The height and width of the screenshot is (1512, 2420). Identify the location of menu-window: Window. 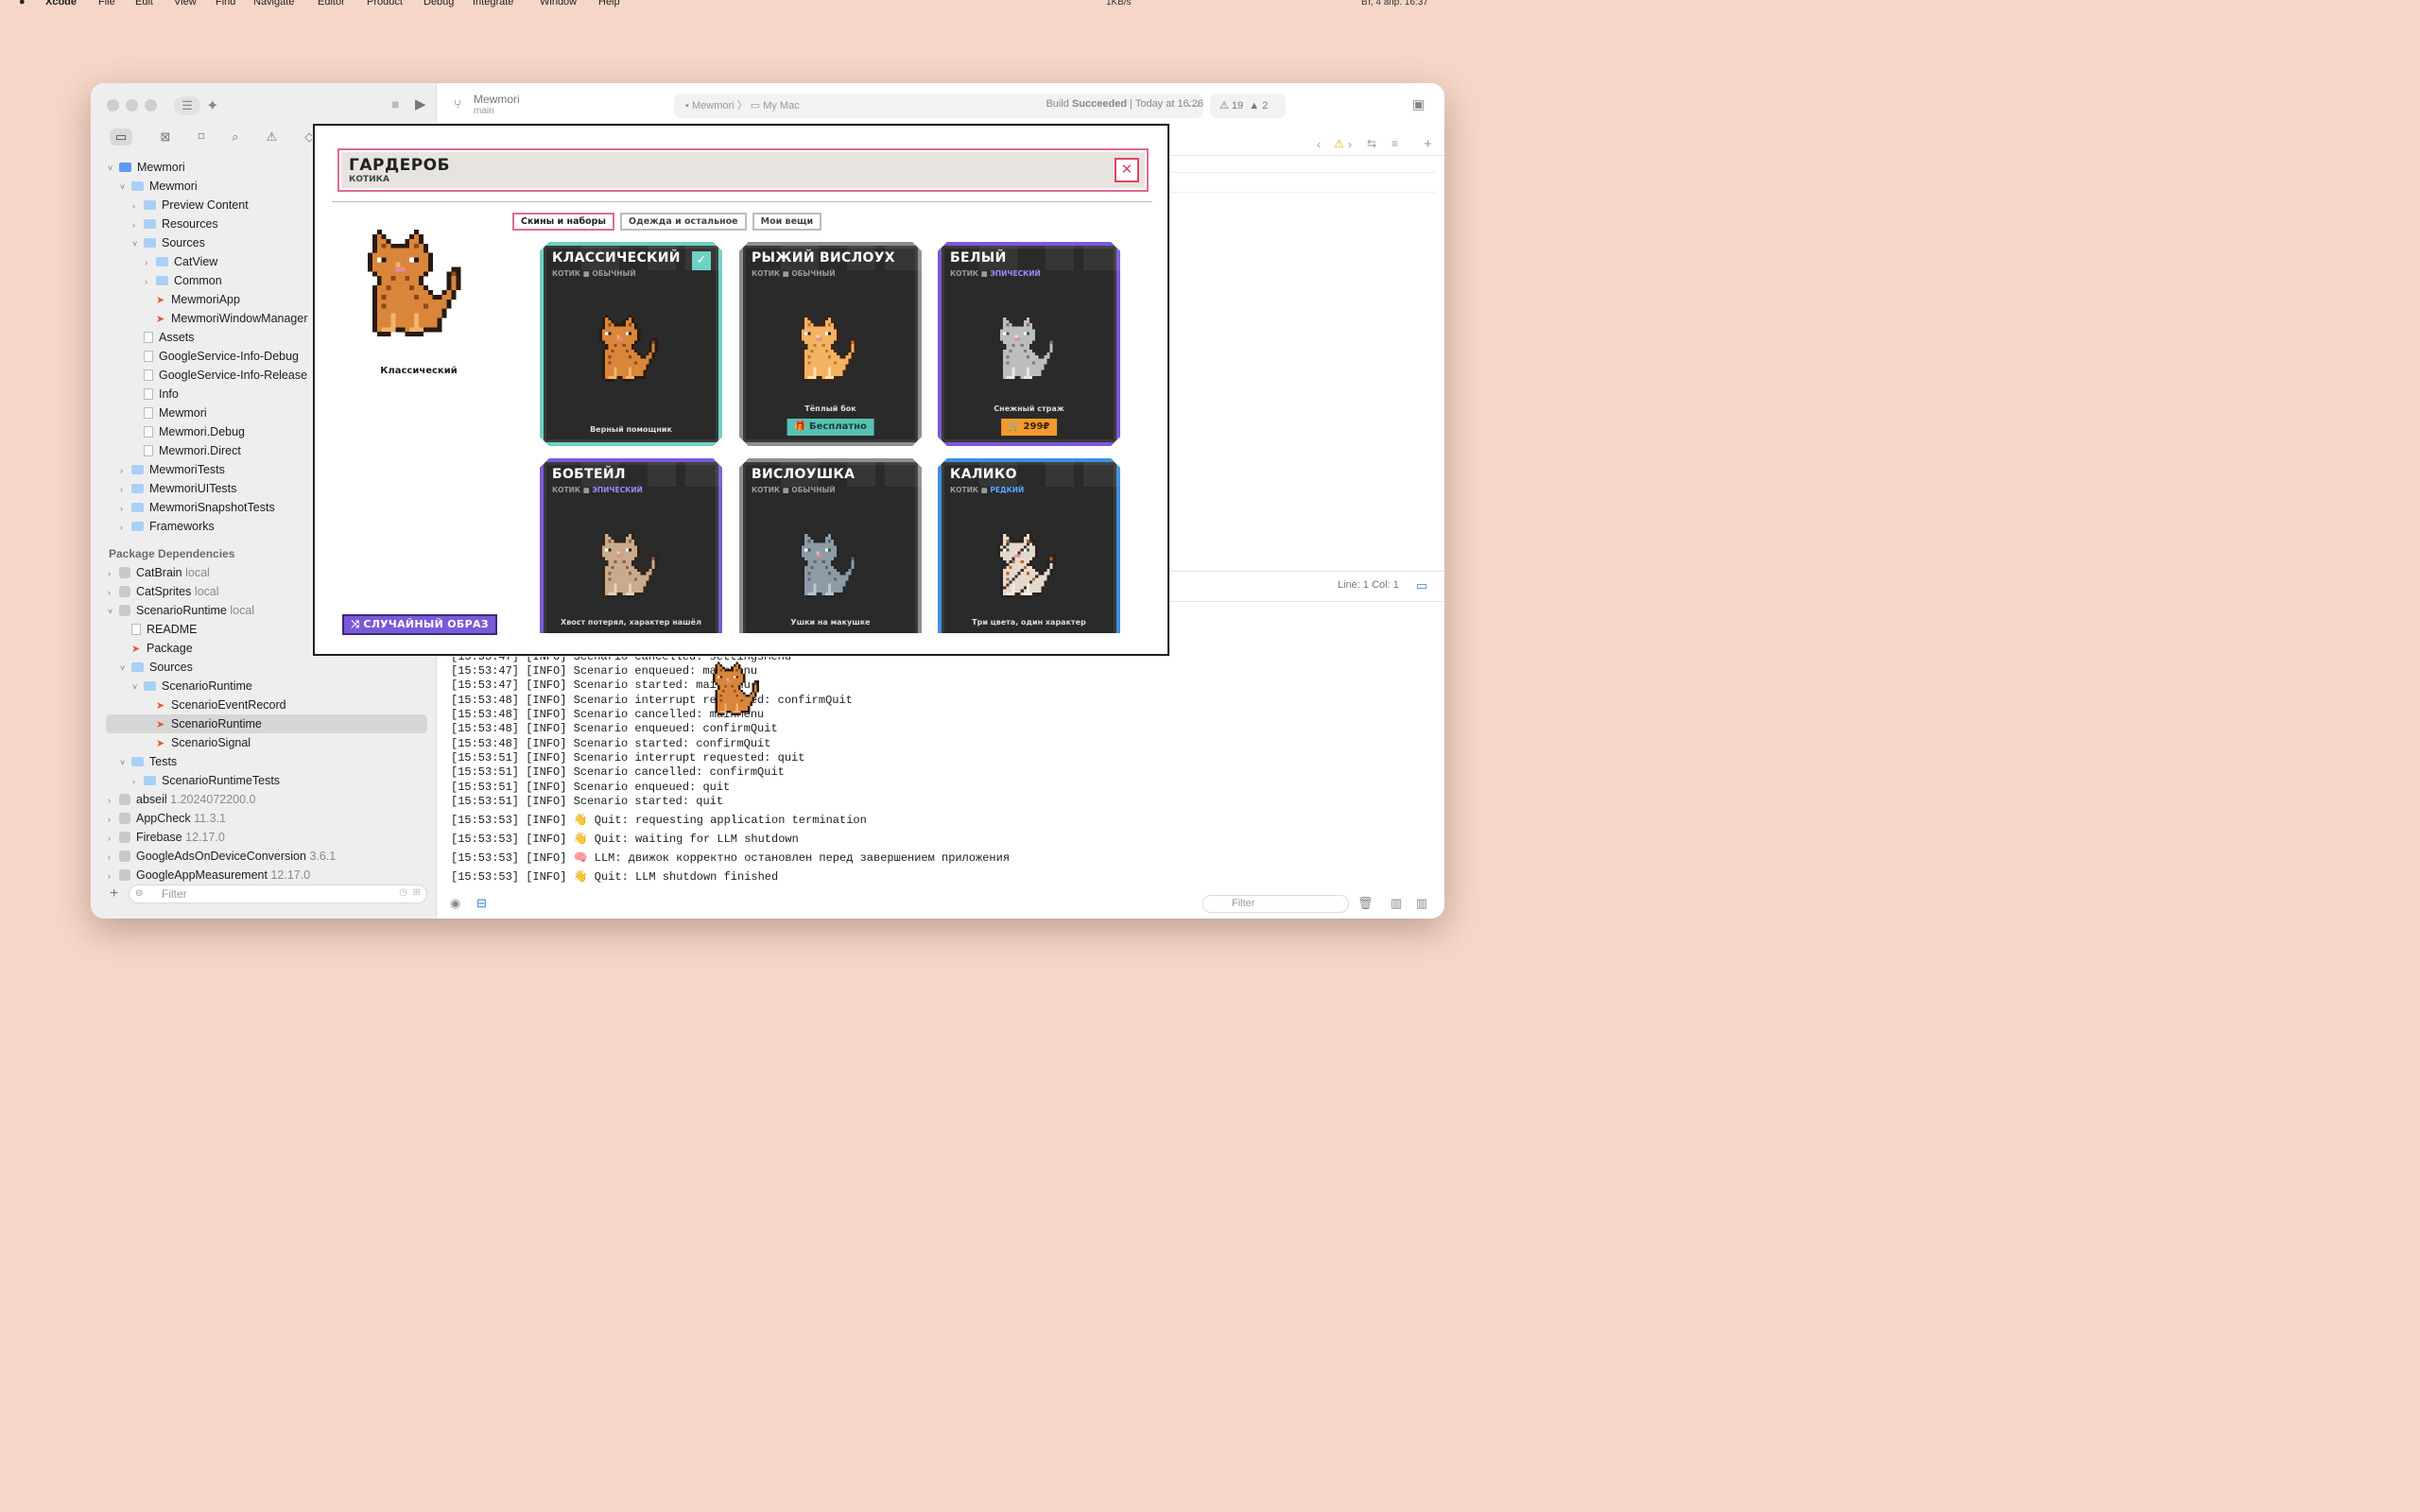
(558, 4).